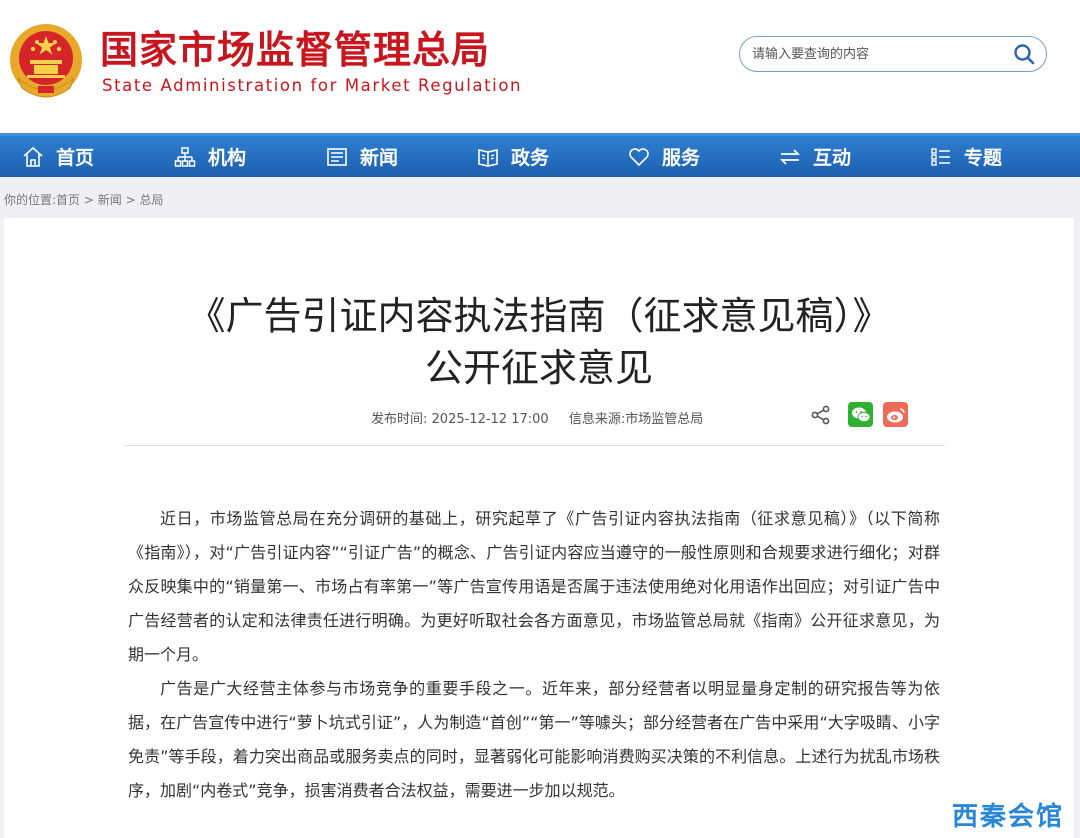 This screenshot has height=838, width=1080. I want to click on breadcrumb: 你的位置:首页 > 新闻 > 总局, so click(83, 199).